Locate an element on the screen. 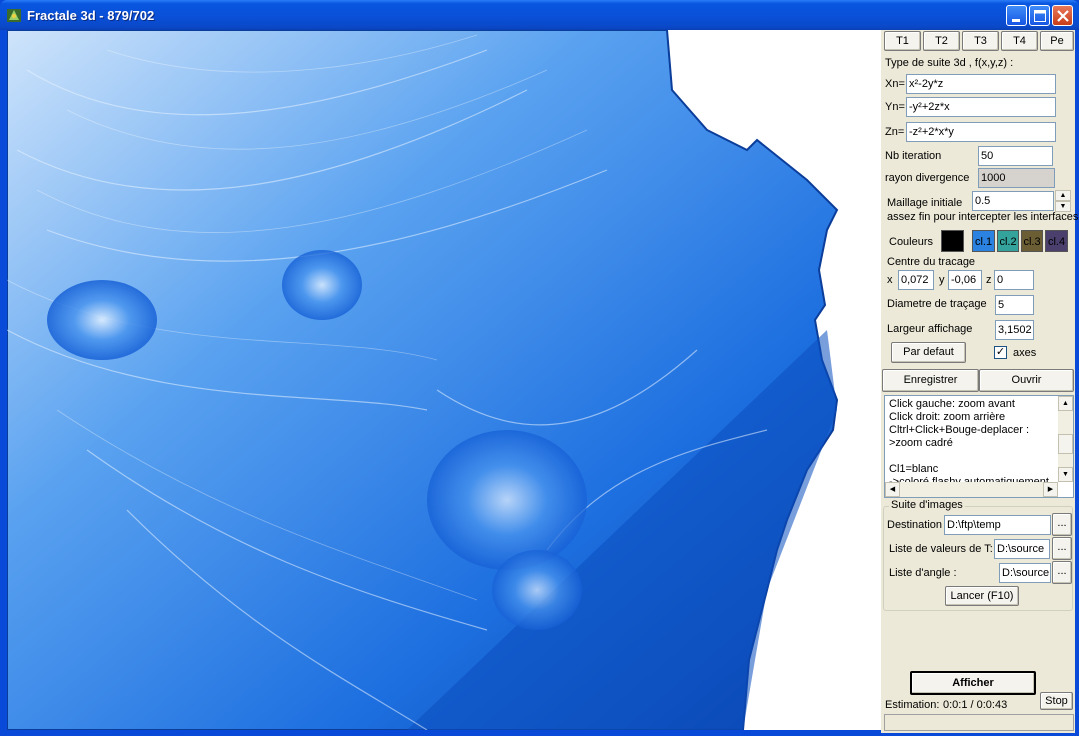  close-button is located at coordinates (1062, 15).